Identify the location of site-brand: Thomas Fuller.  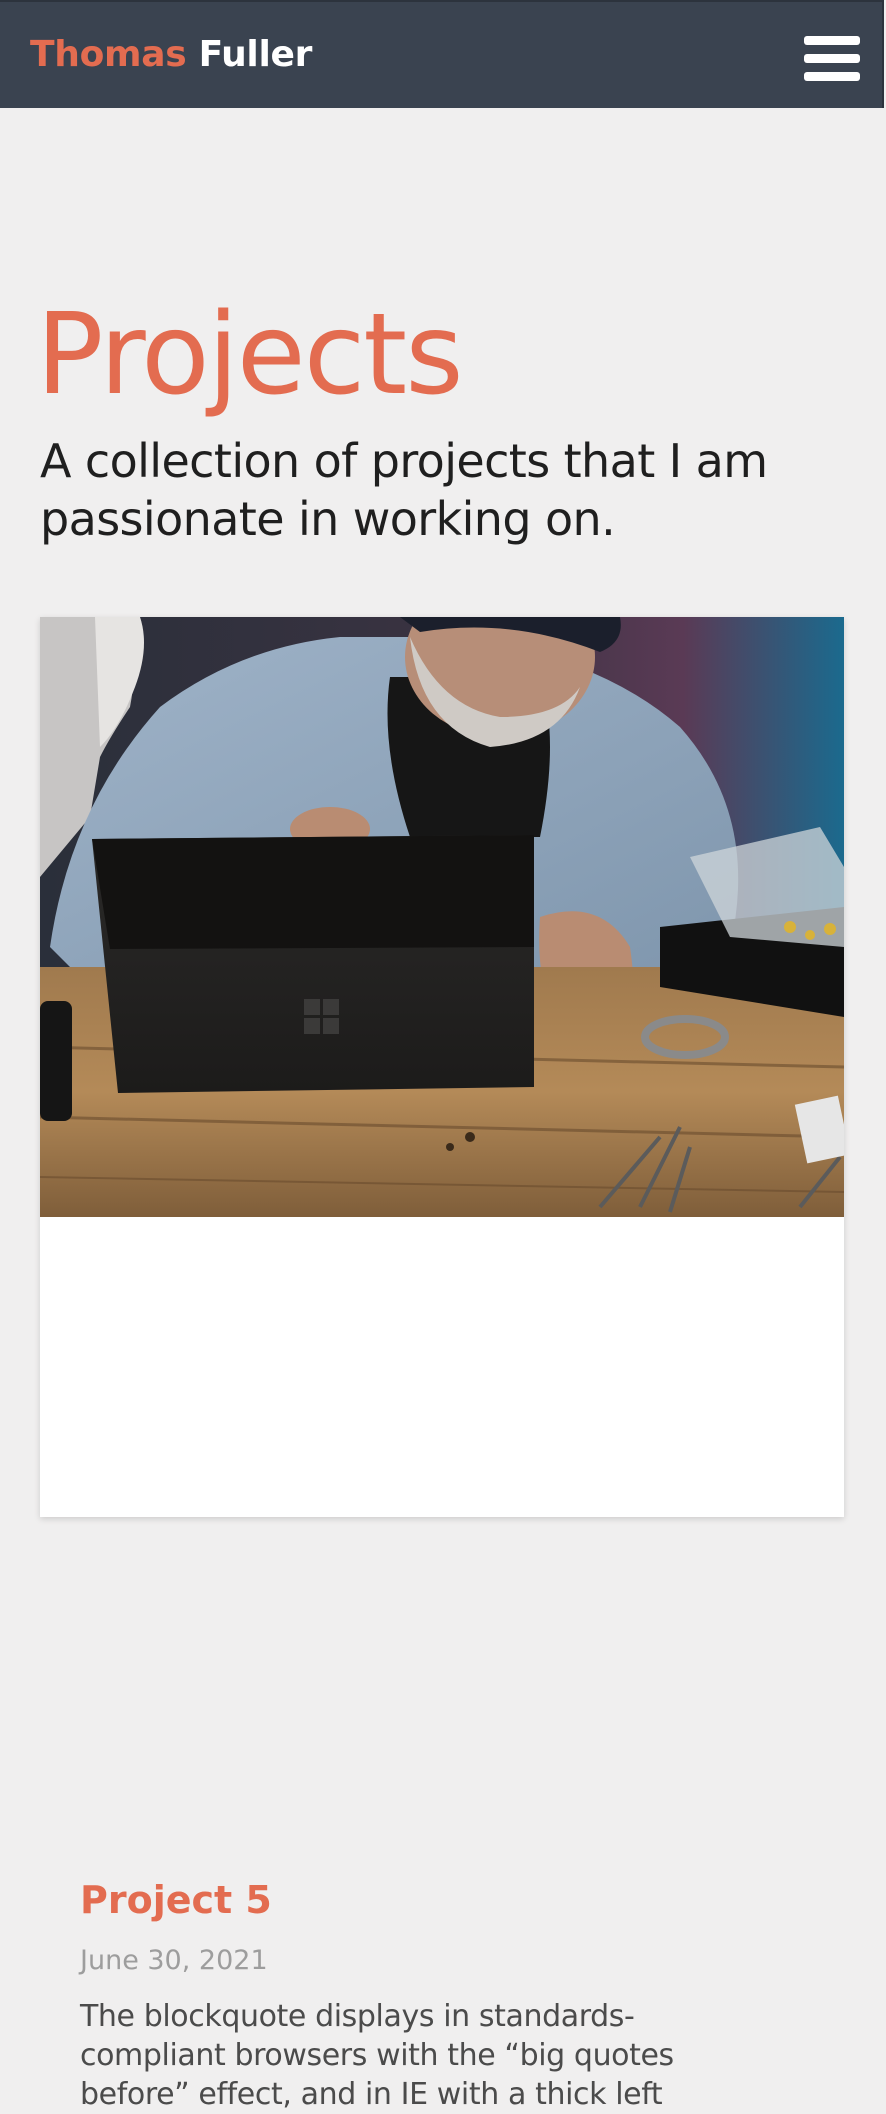
(171, 55).